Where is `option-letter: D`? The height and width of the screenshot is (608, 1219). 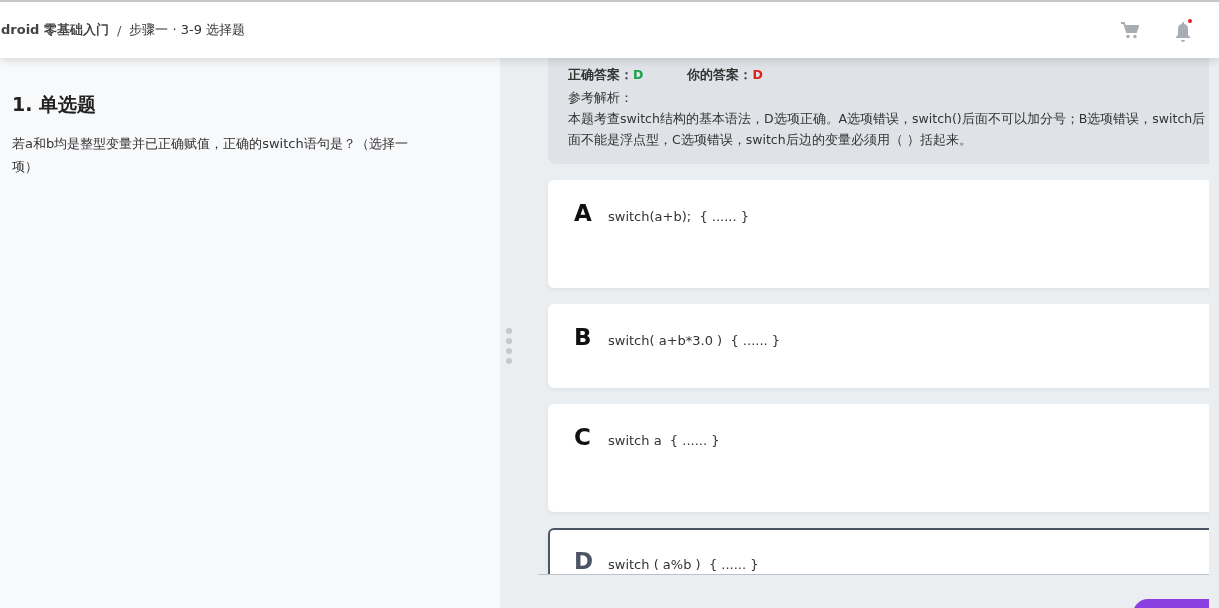 option-letter: D is located at coordinates (584, 561).